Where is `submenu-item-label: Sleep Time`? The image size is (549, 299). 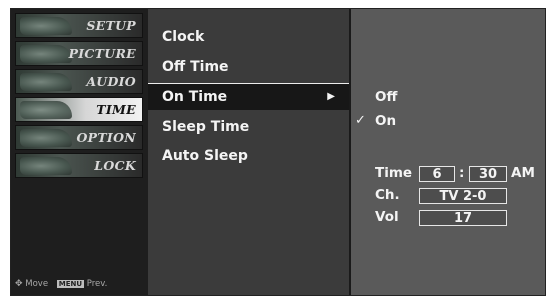 submenu-item-label: Sleep Time is located at coordinates (206, 127).